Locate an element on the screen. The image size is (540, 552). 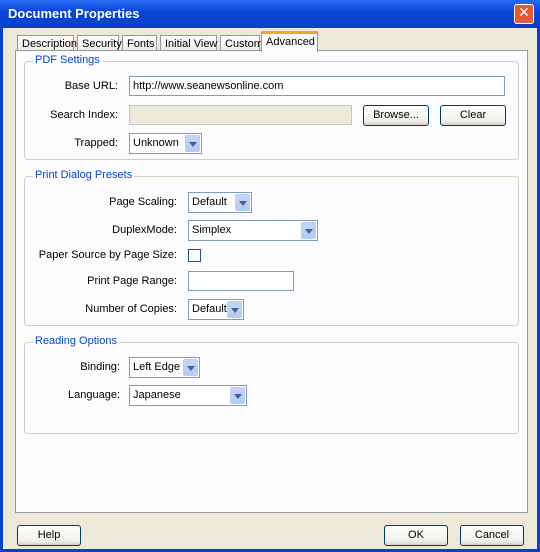
title-bar: Document Properties ✕ is located at coordinates (270, 14).